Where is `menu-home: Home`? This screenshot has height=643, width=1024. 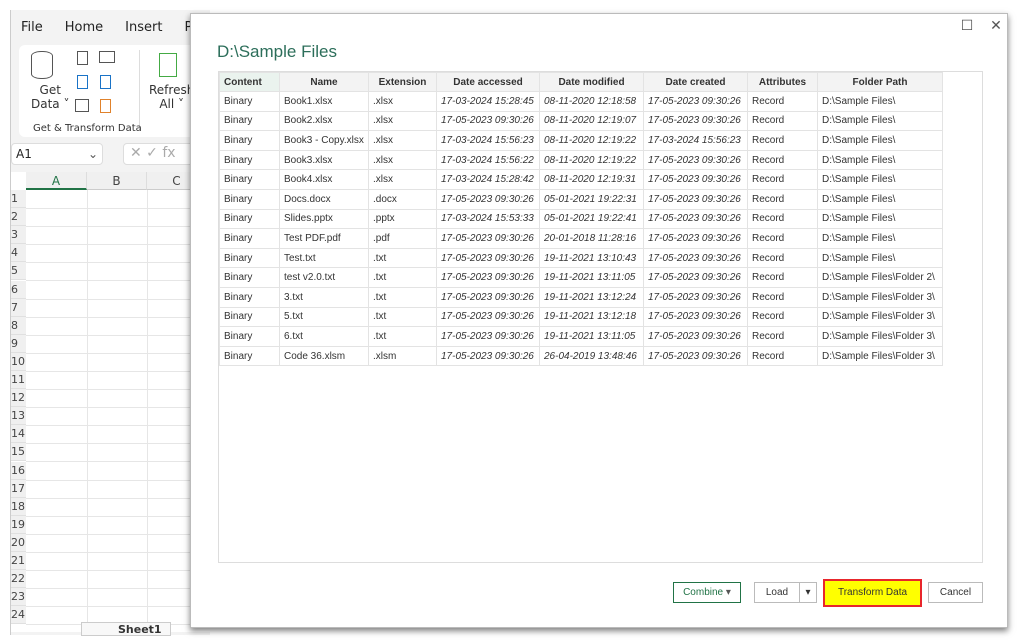 menu-home: Home is located at coordinates (84, 27).